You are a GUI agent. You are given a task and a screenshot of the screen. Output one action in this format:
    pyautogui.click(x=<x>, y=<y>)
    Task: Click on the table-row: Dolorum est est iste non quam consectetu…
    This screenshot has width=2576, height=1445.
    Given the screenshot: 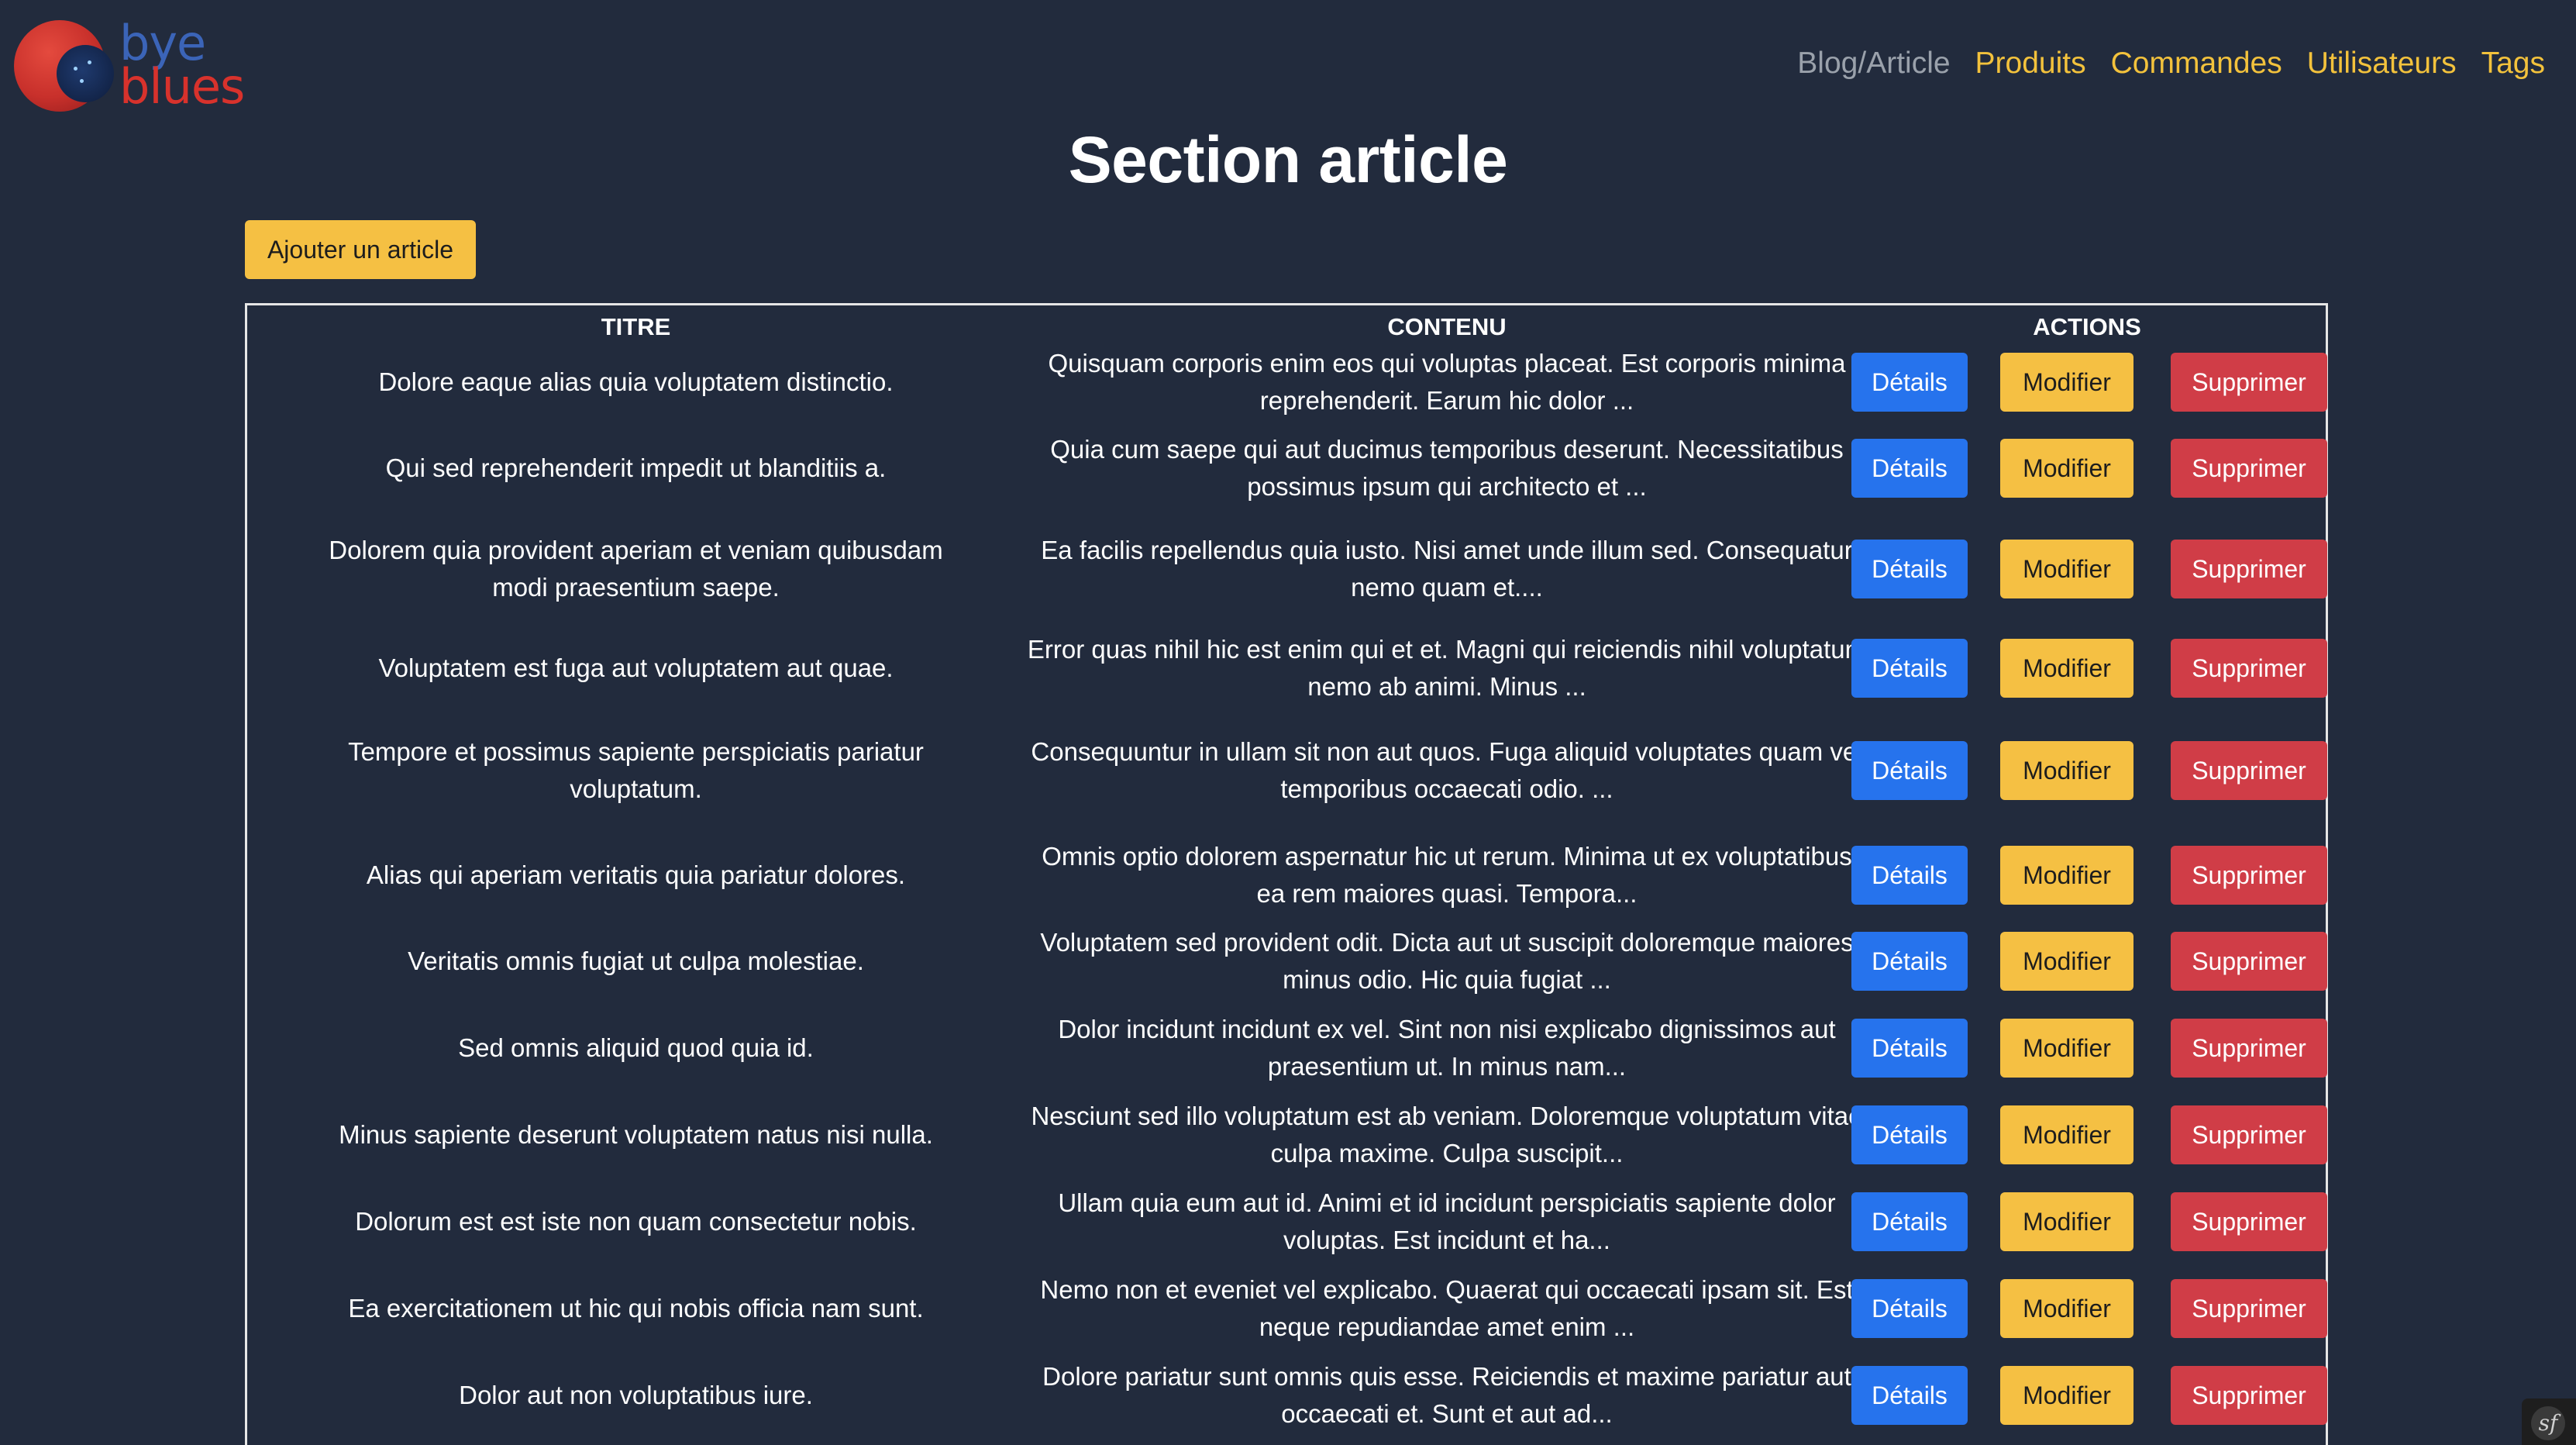 What is the action you would take?
    pyautogui.click(x=1288, y=1221)
    